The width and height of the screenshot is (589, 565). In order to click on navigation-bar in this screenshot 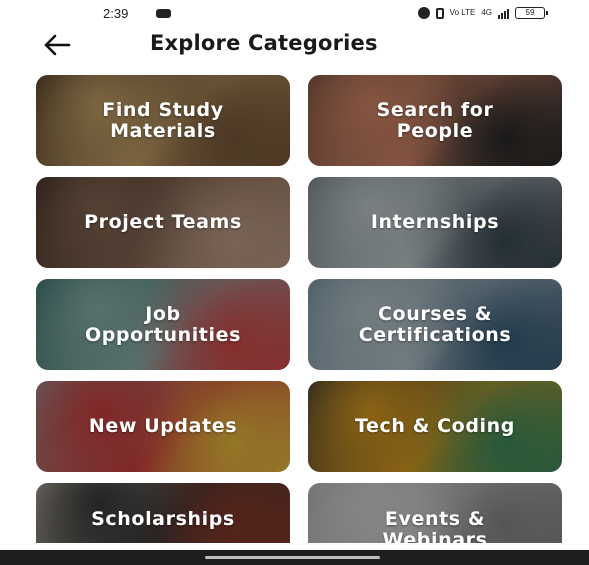, I will do `click(294, 557)`.